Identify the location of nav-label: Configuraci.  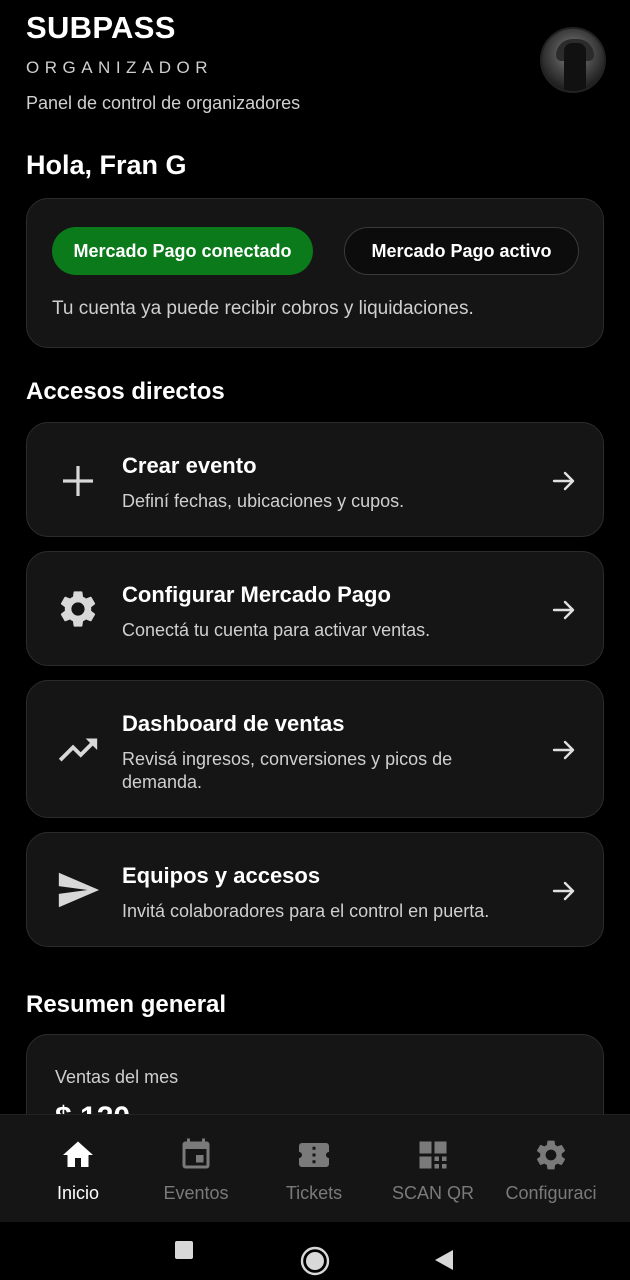
(551, 1193).